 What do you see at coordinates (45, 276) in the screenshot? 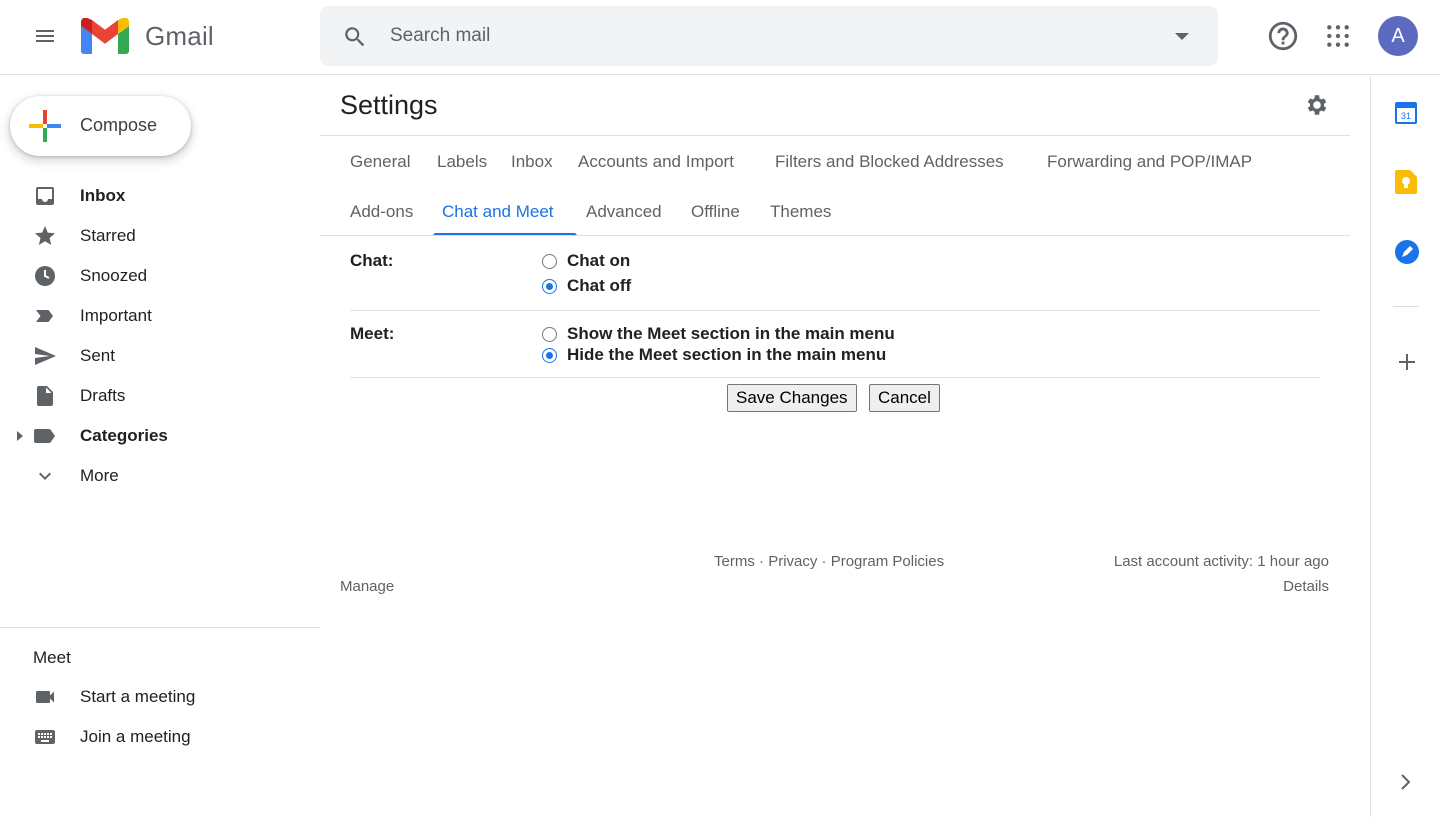
I see `clock-icon` at bounding box center [45, 276].